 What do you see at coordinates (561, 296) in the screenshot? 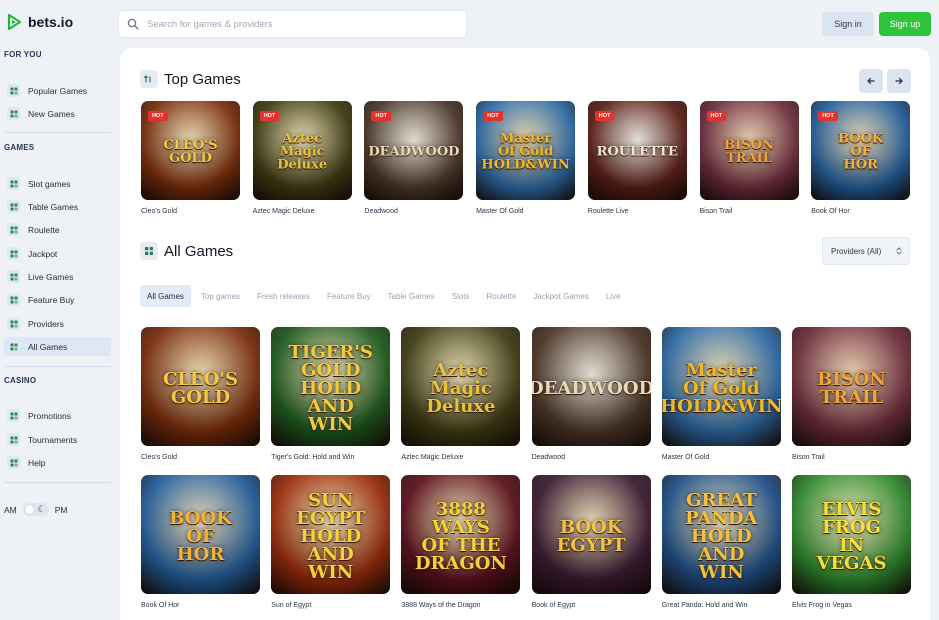
I see `tab-jackpot-games: Jackpot Games` at bounding box center [561, 296].